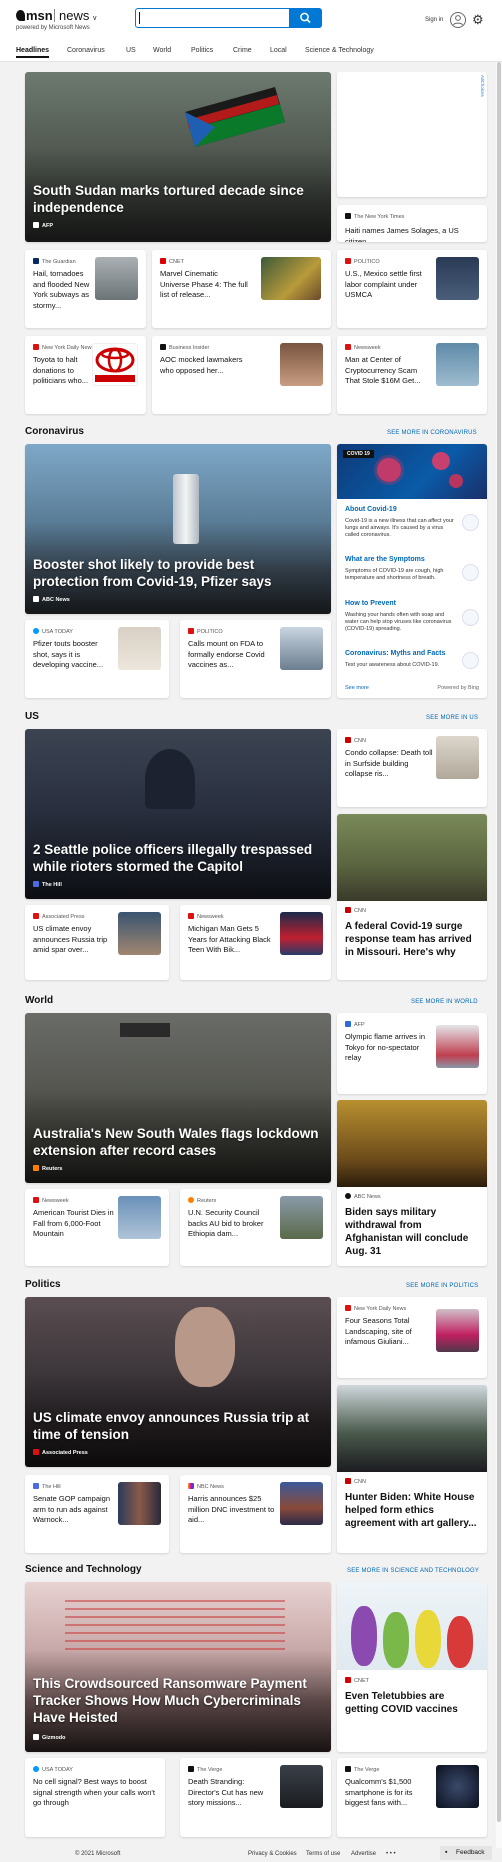 The width and height of the screenshot is (502, 1862). I want to click on scrollbar-track, so click(499, 955).